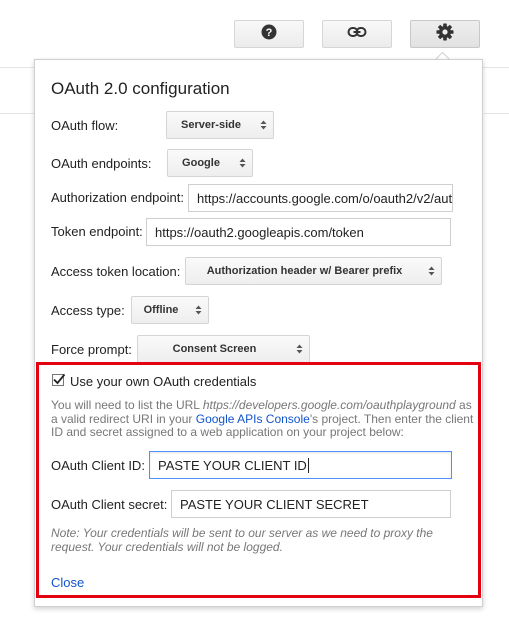  Describe the element at coordinates (85, 125) in the screenshot. I see `oauth-flow-label: OAuth flow:` at that location.